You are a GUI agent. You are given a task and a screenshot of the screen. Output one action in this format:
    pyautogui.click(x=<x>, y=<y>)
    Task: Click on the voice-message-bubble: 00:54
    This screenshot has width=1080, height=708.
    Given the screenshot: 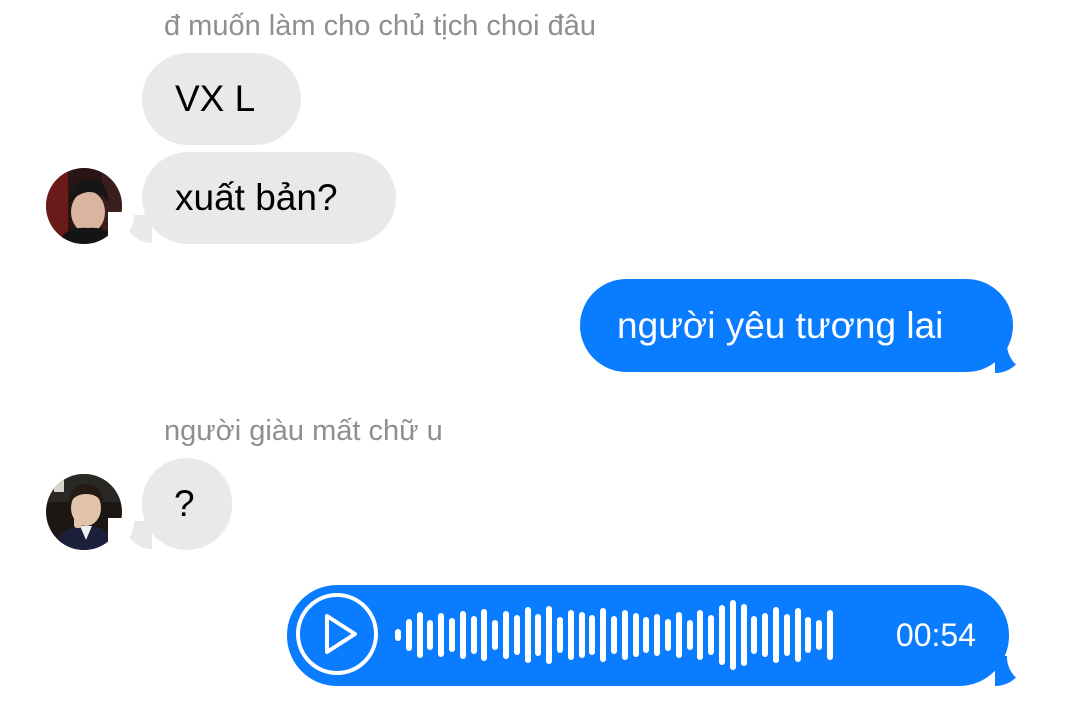 What is the action you would take?
    pyautogui.click(x=648, y=635)
    